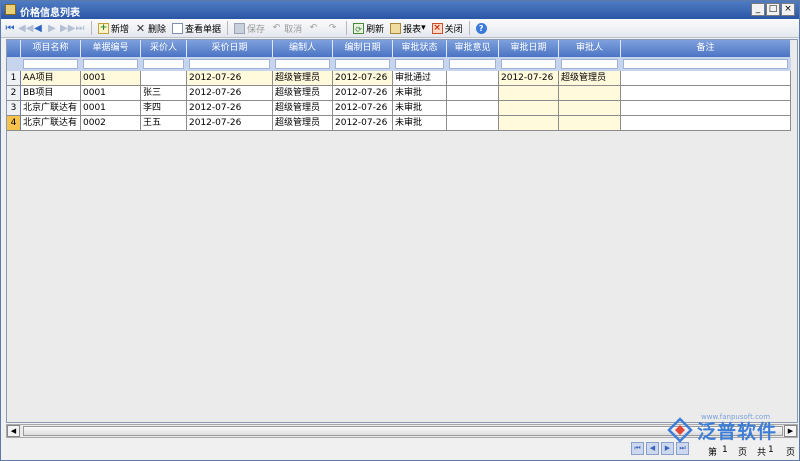 This screenshot has height=461, width=800. What do you see at coordinates (363, 48) in the screenshot?
I see `column-header: 编制日期` at bounding box center [363, 48].